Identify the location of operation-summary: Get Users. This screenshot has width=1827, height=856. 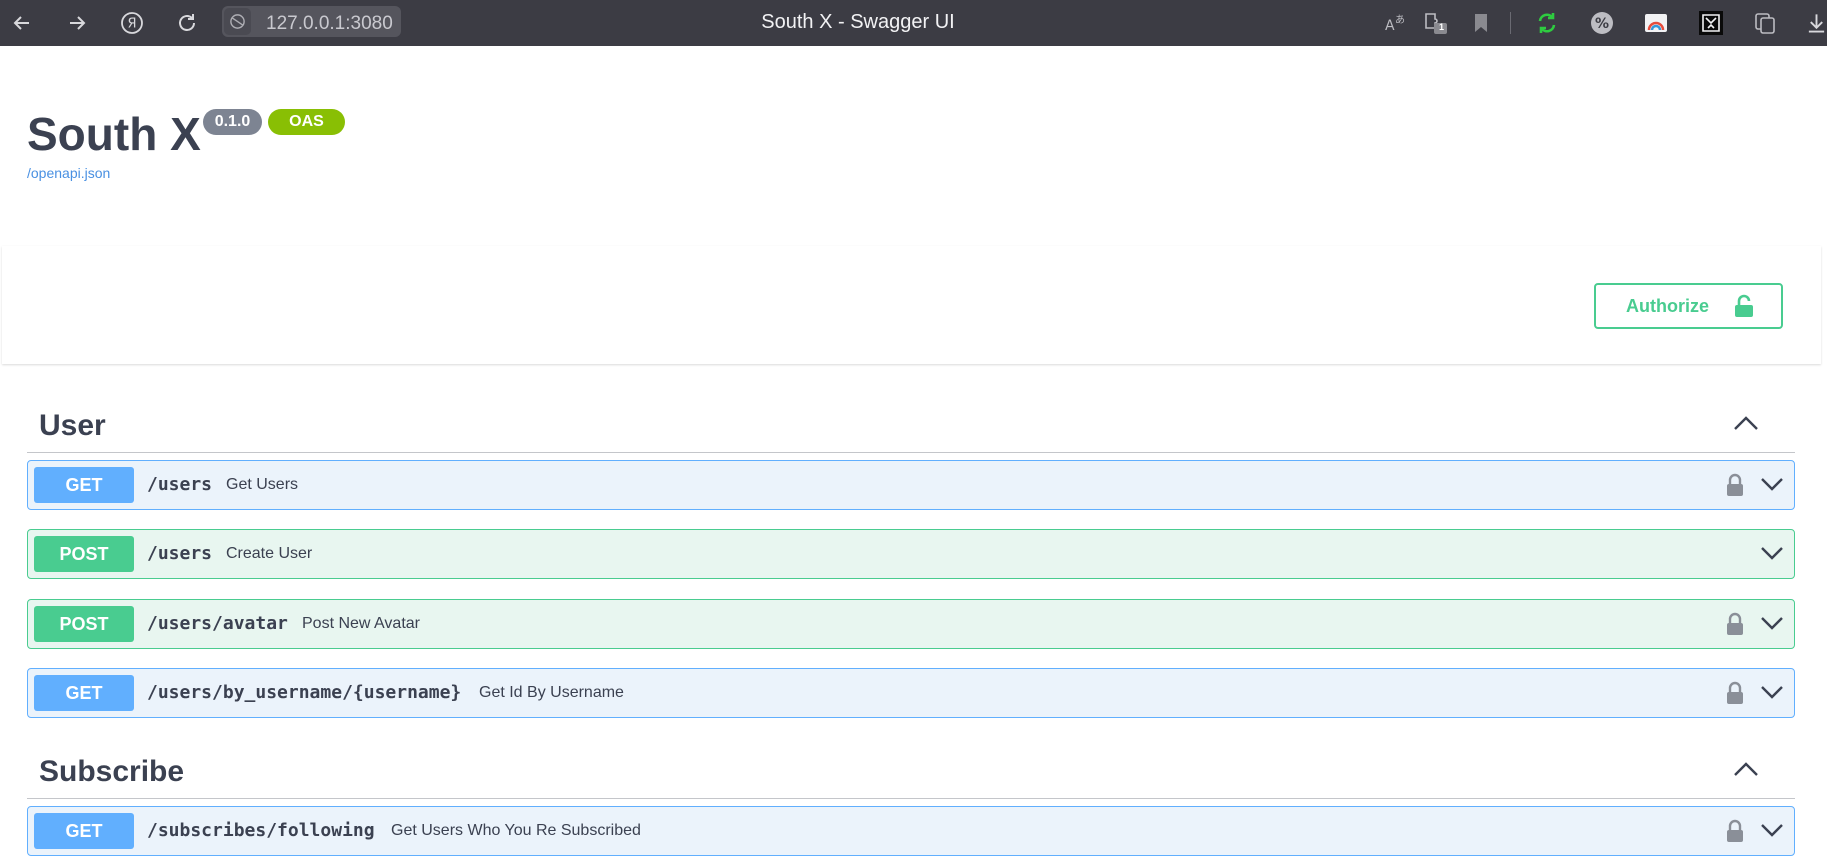
(262, 484).